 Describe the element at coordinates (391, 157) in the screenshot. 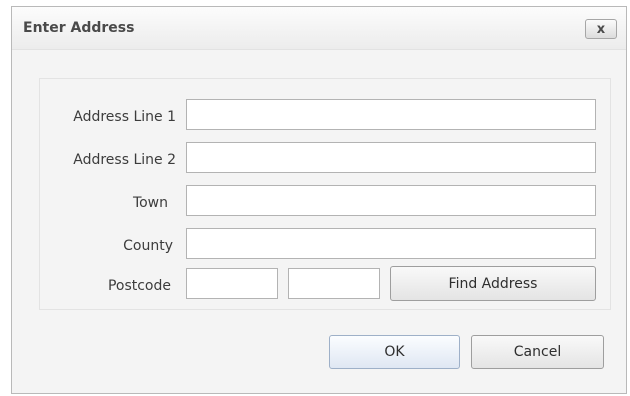

I see `address-line-2-input` at that location.